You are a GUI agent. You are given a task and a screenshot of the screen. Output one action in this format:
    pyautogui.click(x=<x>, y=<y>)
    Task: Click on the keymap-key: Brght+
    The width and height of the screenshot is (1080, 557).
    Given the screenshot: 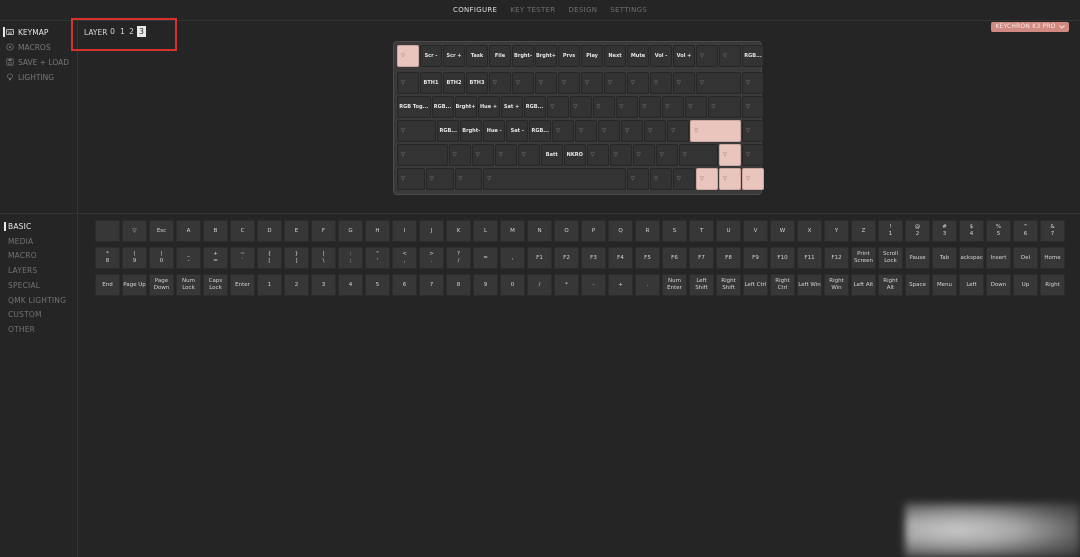 What is the action you would take?
    pyautogui.click(x=546, y=56)
    